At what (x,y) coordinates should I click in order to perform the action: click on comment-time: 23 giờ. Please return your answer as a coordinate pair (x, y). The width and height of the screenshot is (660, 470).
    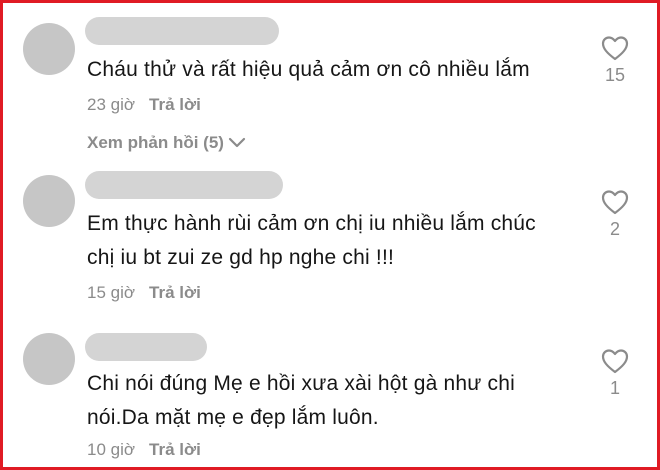
    Looking at the image, I should click on (111, 104).